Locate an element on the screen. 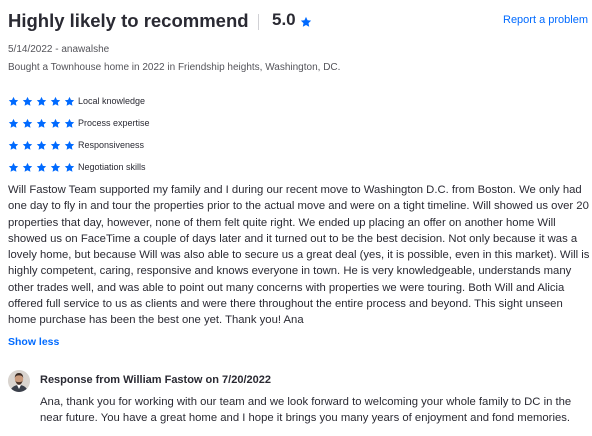 This screenshot has width=592, height=436. rating-row-responsiveness: Responsiveness is located at coordinates (79, 145).